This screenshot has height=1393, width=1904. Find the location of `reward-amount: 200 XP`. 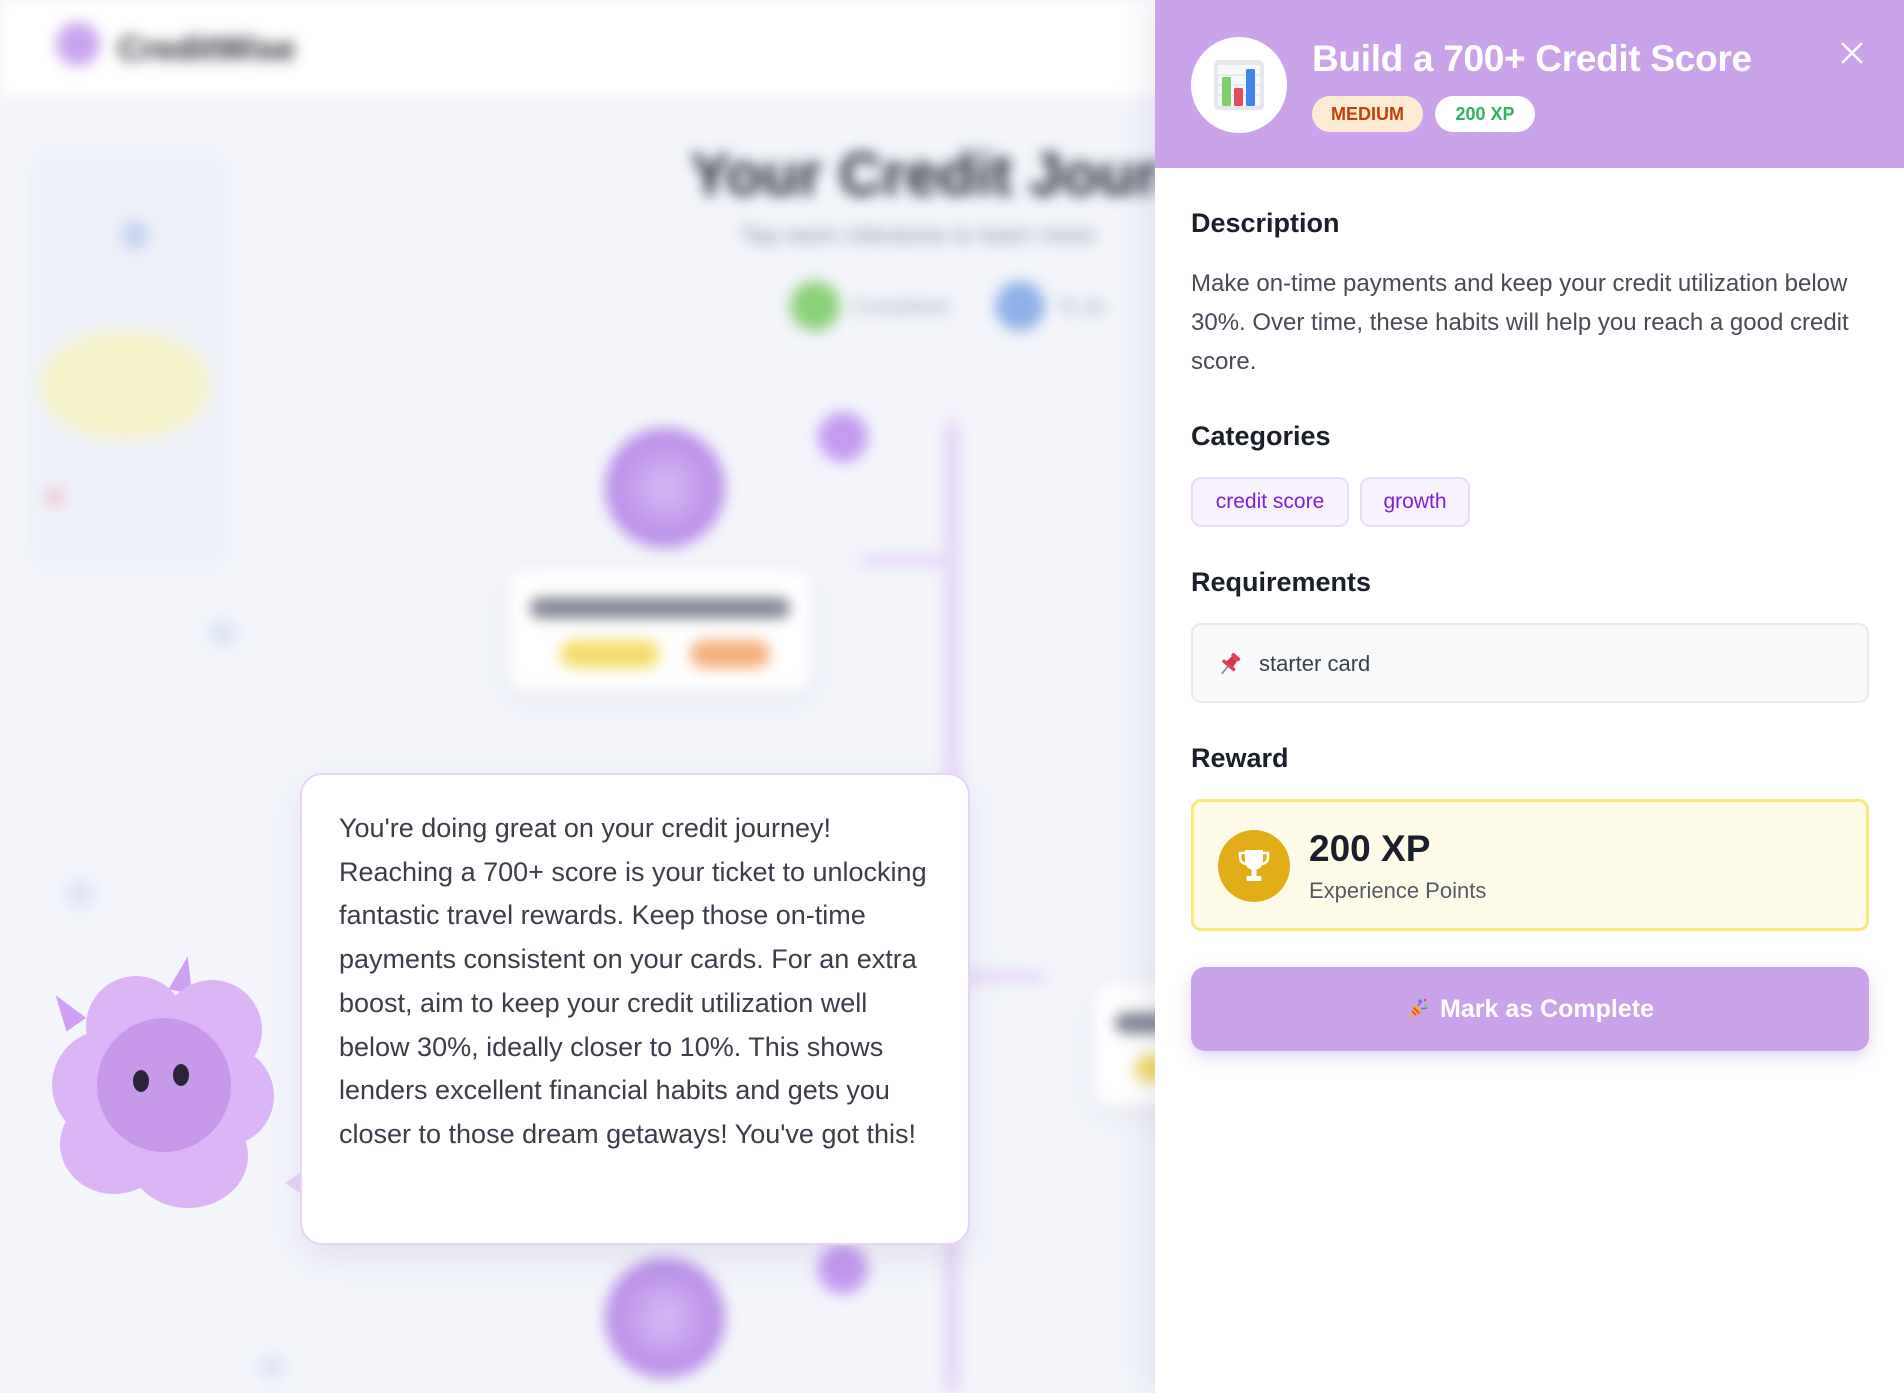

reward-amount: 200 XP is located at coordinates (1370, 848).